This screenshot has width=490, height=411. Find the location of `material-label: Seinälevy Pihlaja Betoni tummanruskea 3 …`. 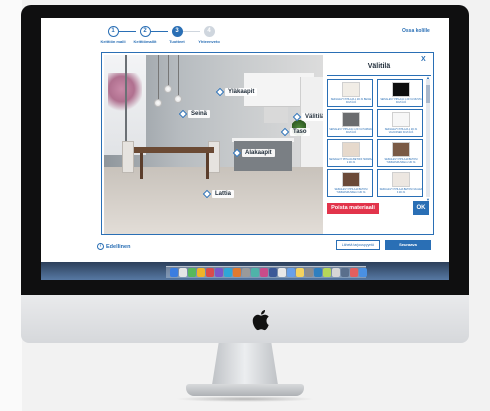

material-label: Seinälevy Pihlaja Betoni tummanruskea 3 … is located at coordinates (351, 191).